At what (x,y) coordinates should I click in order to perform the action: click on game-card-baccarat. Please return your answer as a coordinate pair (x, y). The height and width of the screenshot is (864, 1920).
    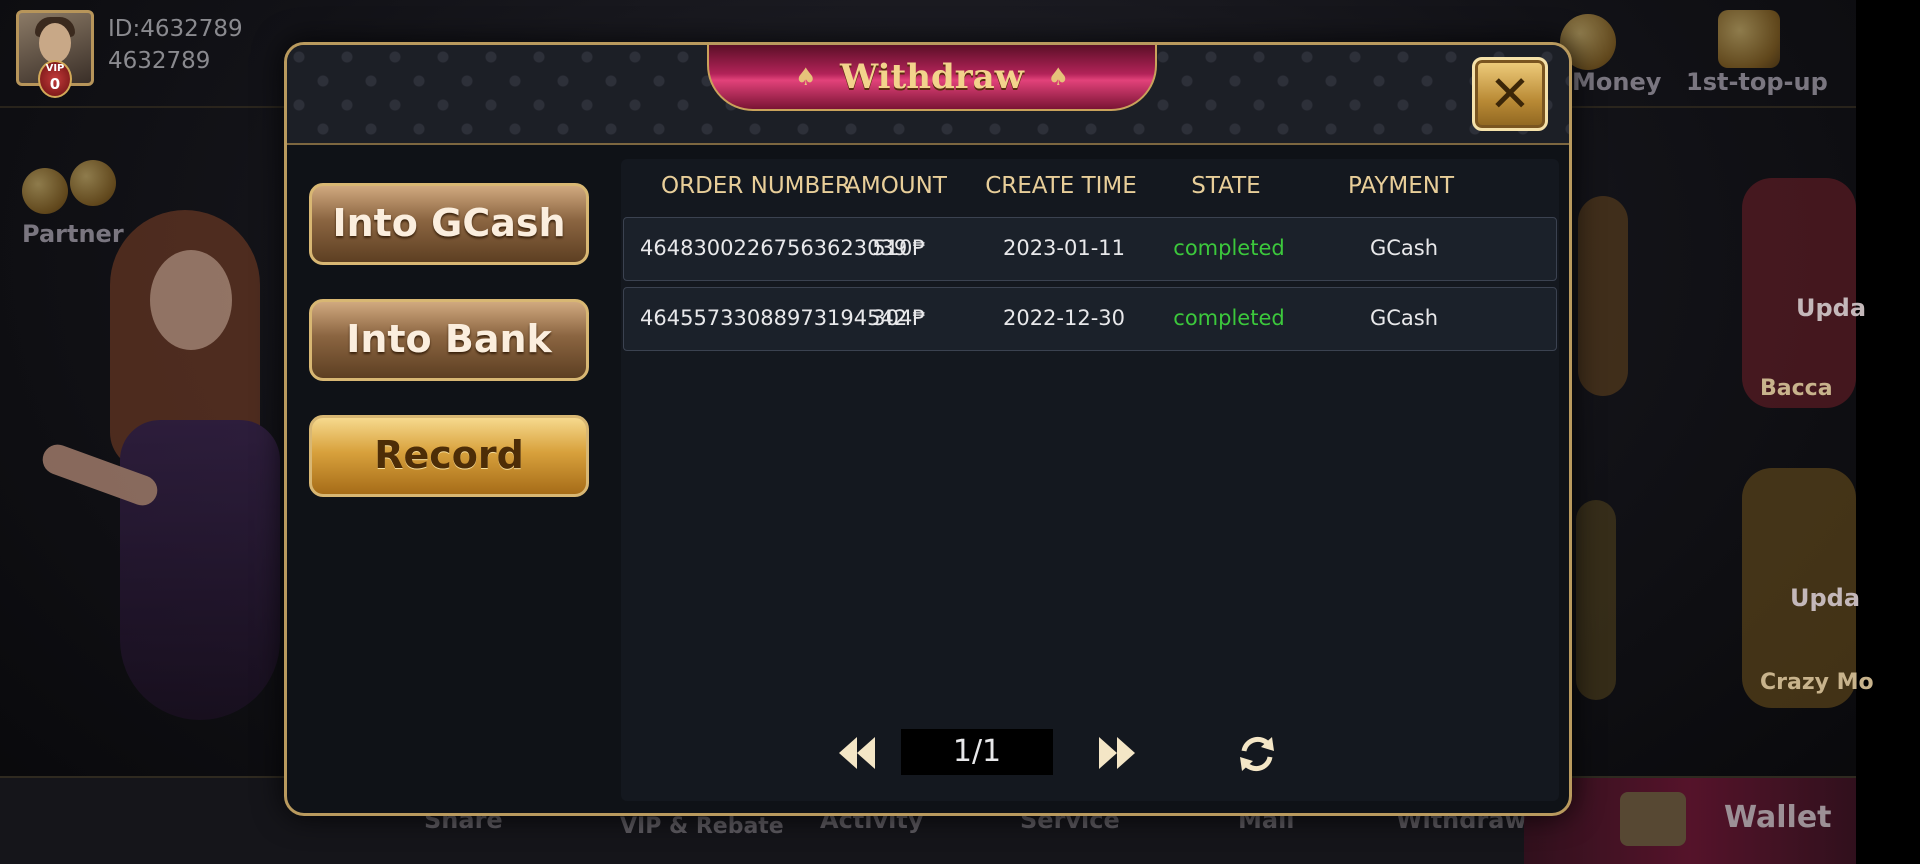
    Looking at the image, I should click on (1799, 293).